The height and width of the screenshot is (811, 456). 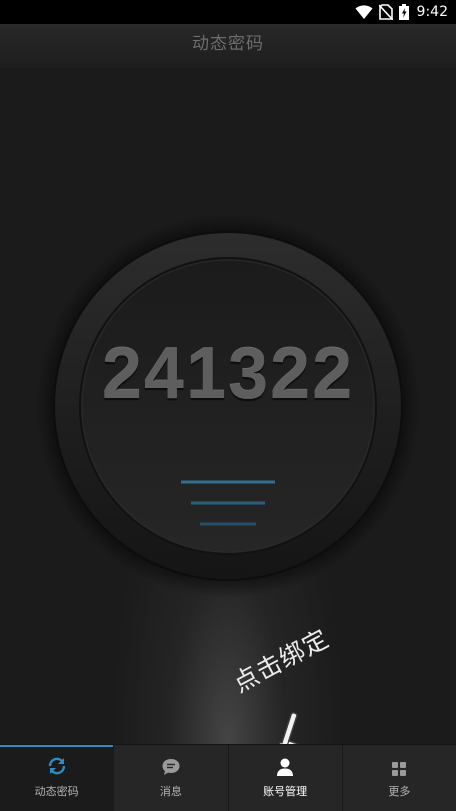 I want to click on tab-label: 账号管理, so click(x=285, y=791).